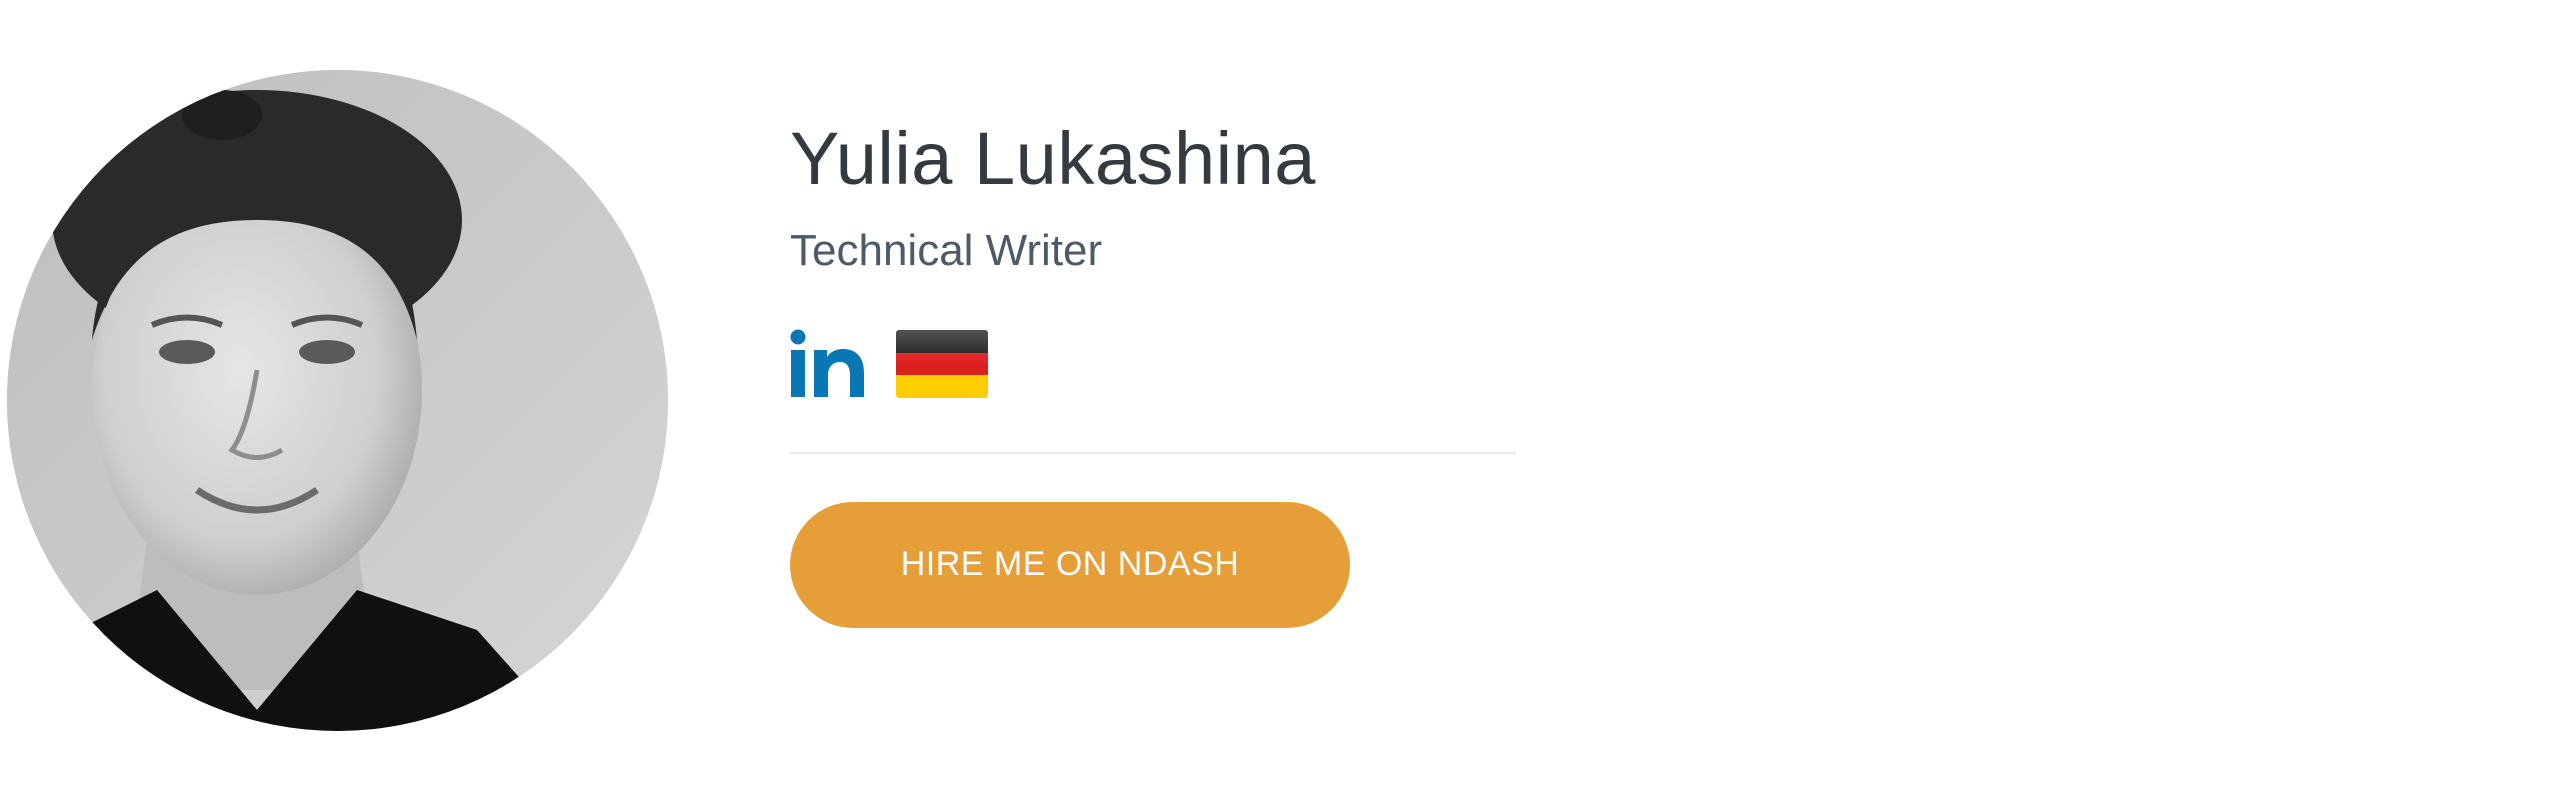 The height and width of the screenshot is (800, 2560). What do you see at coordinates (828, 364) in the screenshot?
I see `linkedin-icon` at bounding box center [828, 364].